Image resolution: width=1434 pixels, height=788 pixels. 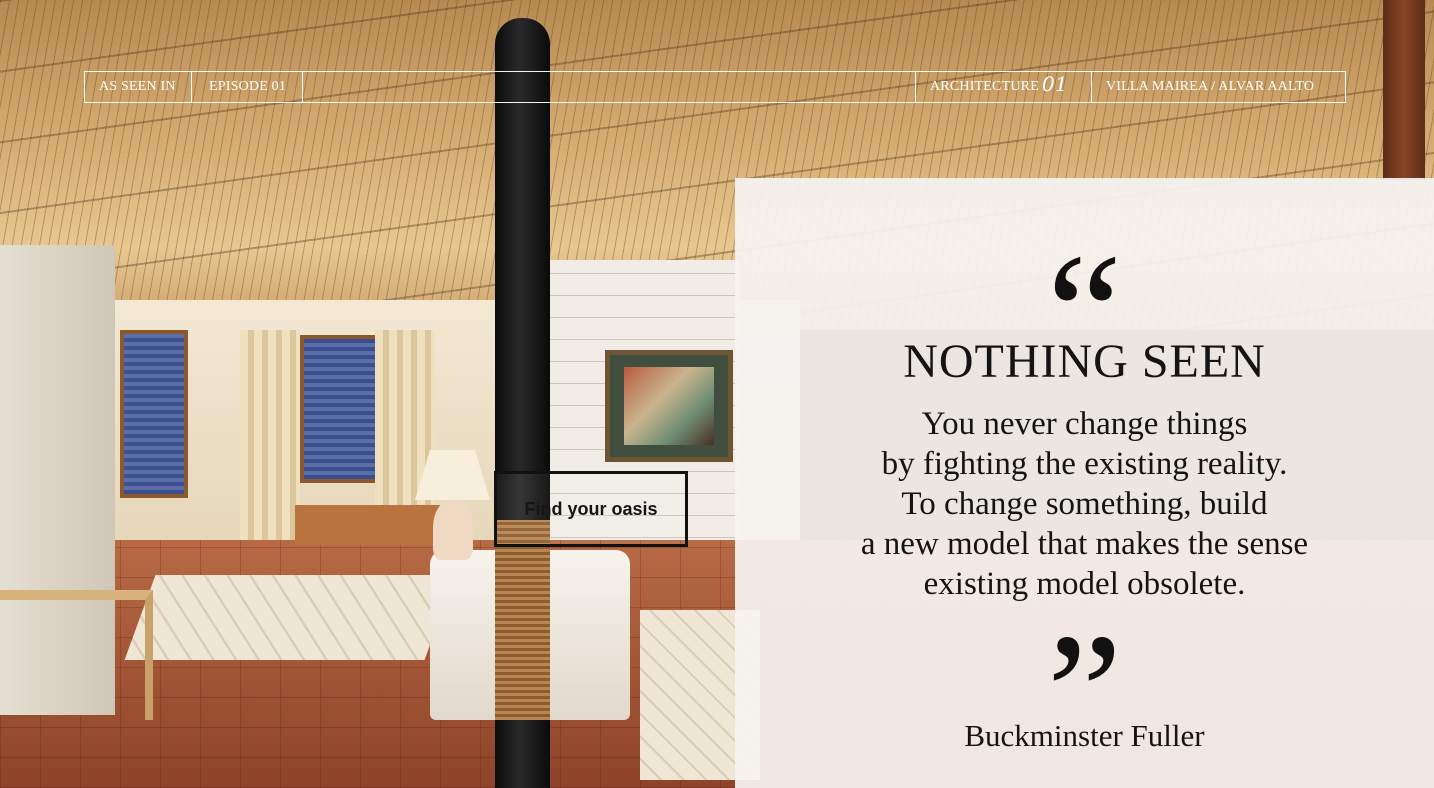 What do you see at coordinates (669, 406) in the screenshot?
I see `wall-painting` at bounding box center [669, 406].